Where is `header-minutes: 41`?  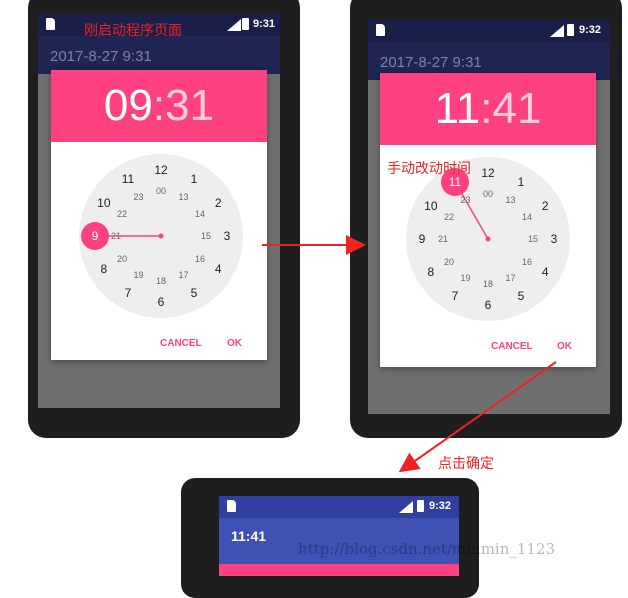 header-minutes: 41 is located at coordinates (516, 108).